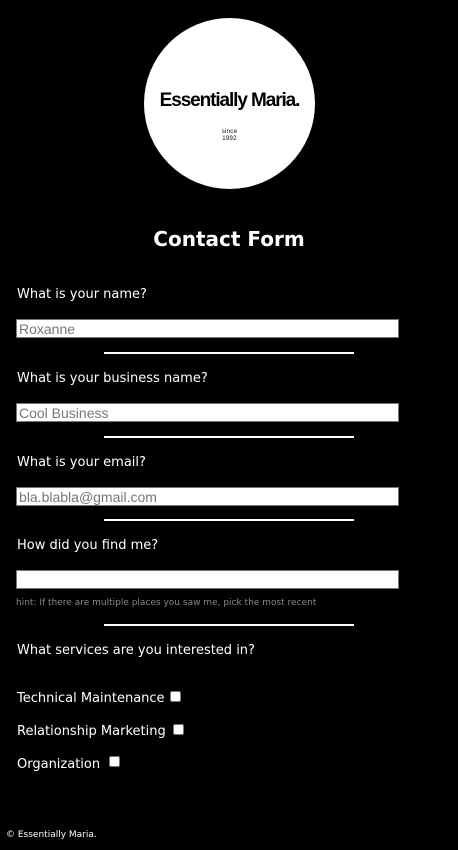  Describe the element at coordinates (229, 132) in the screenshot. I see `logo-since-label: since` at that location.